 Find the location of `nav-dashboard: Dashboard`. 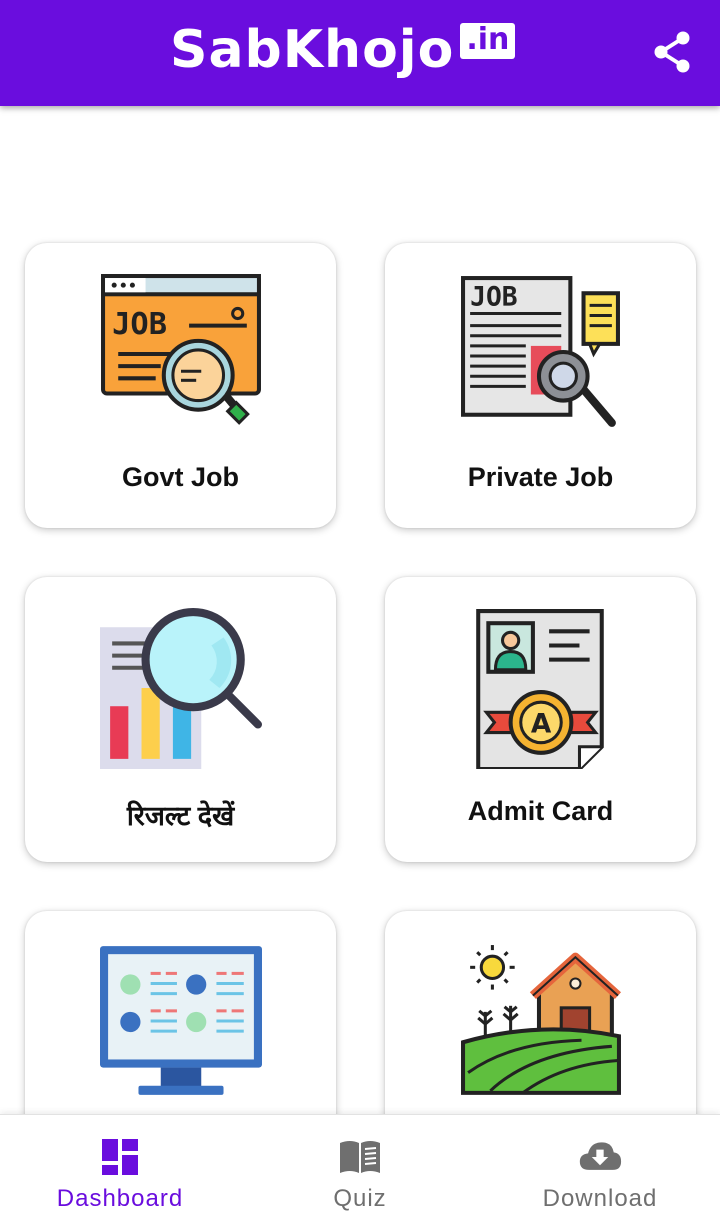

nav-dashboard: Dashboard is located at coordinates (120, 1171).